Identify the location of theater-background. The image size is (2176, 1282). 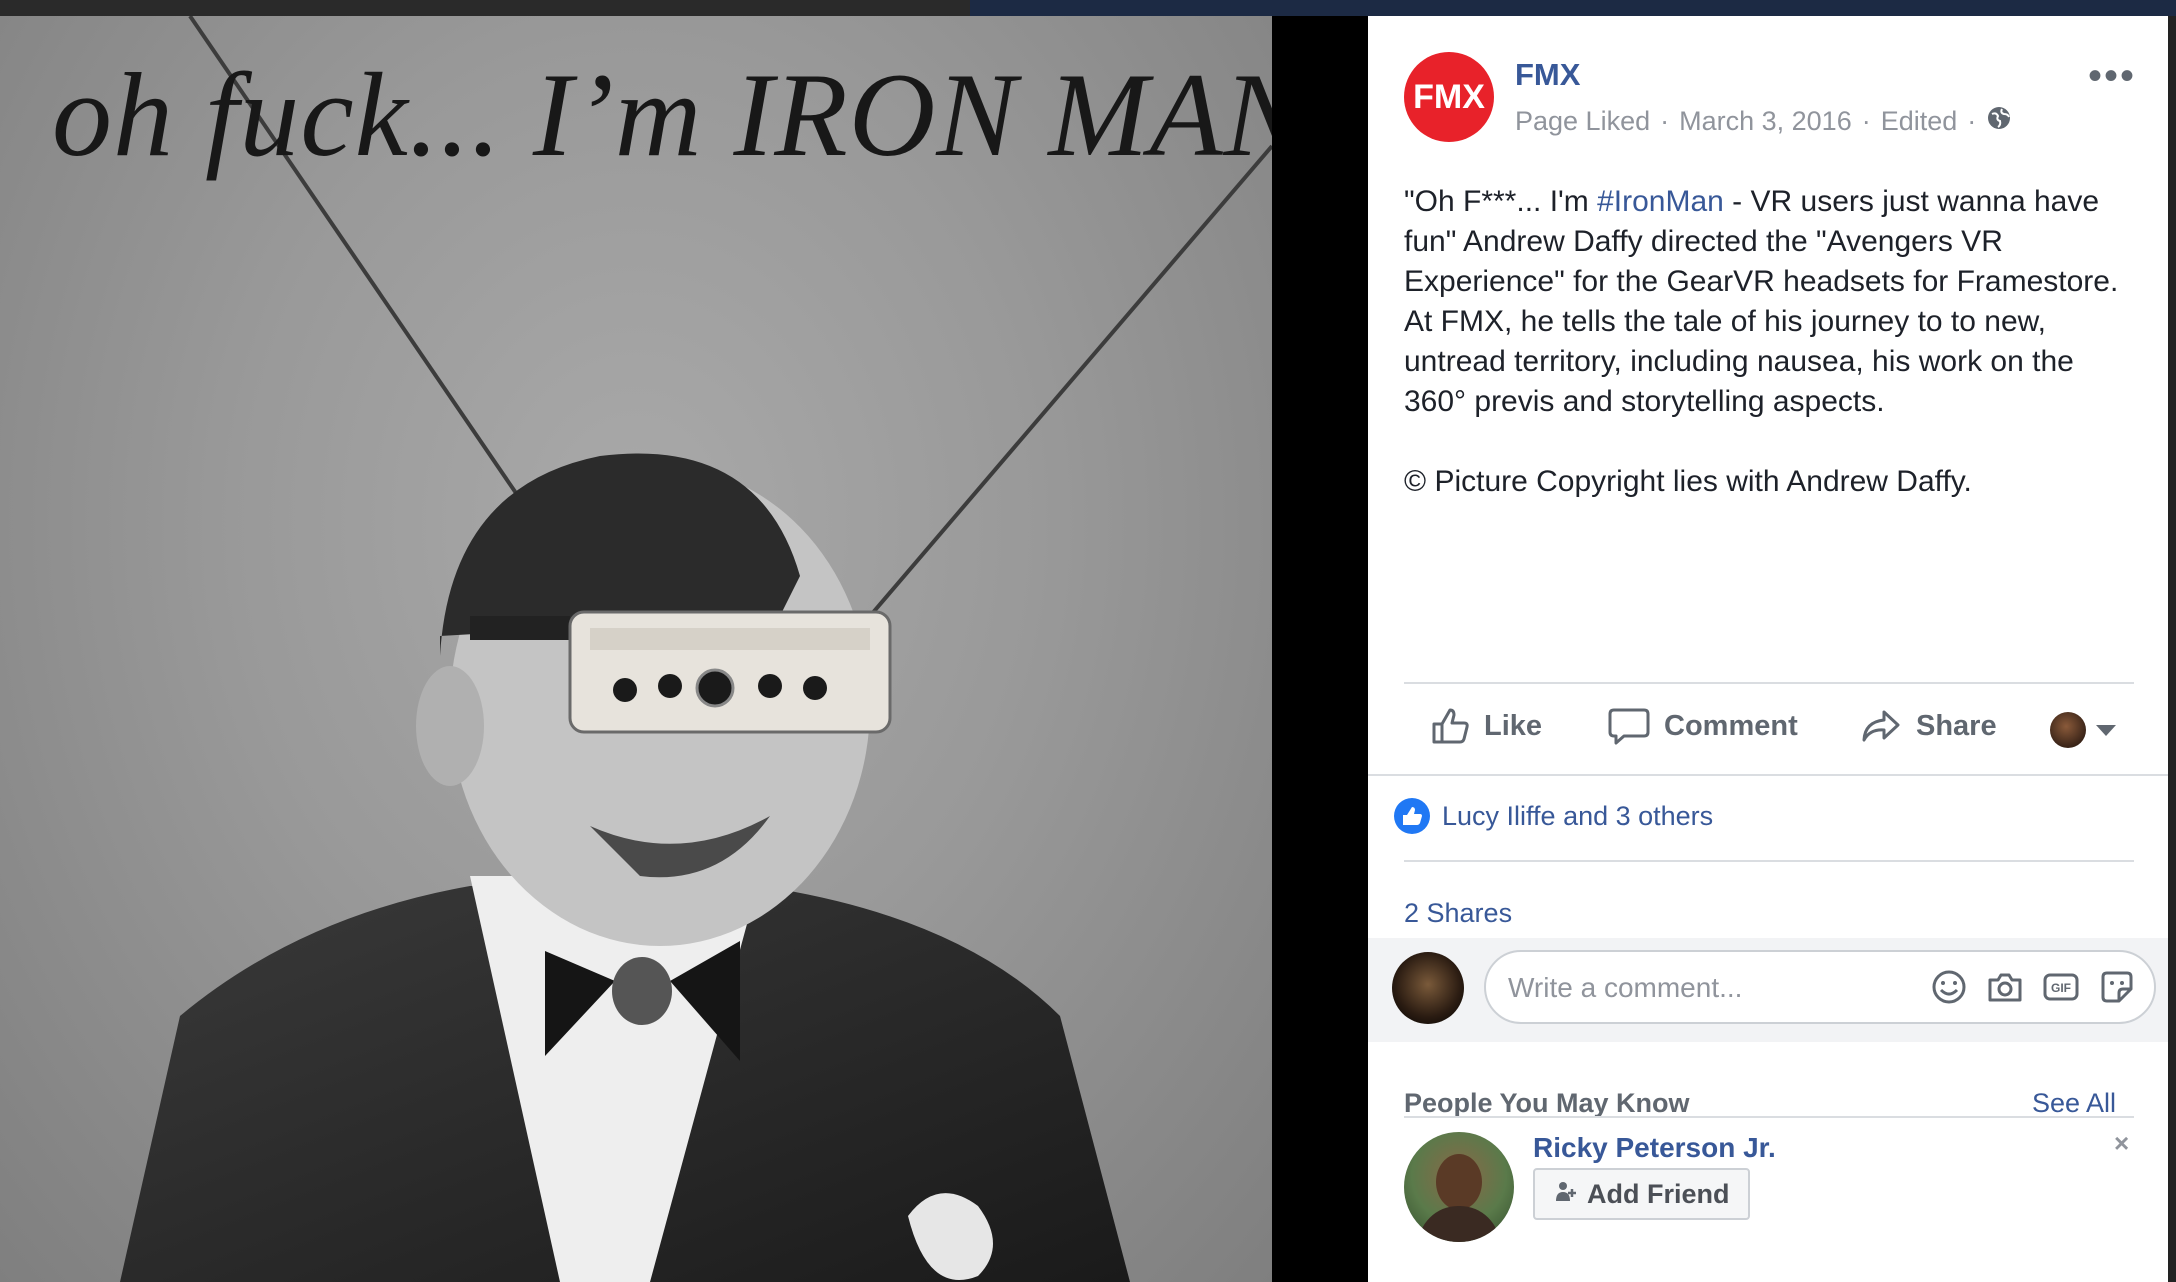
(1320, 649).